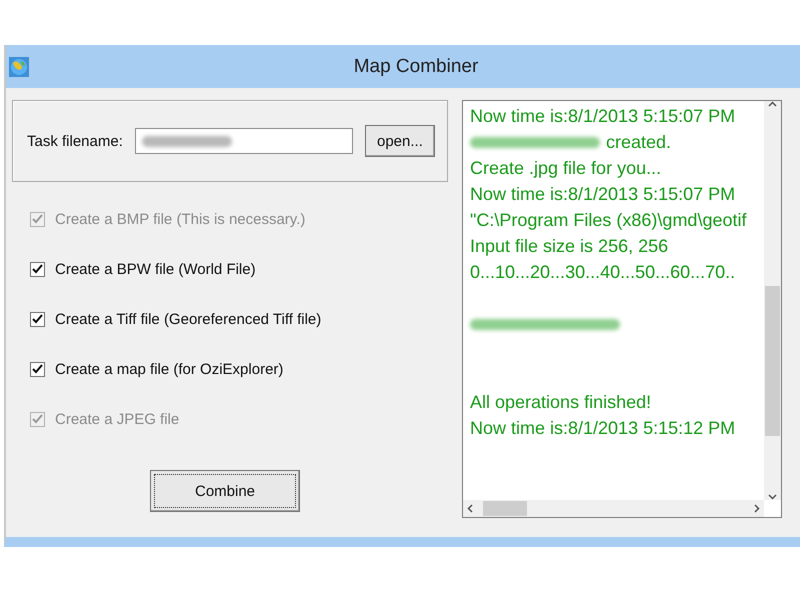 The height and width of the screenshot is (600, 800). What do you see at coordinates (180, 219) in the screenshot?
I see `checkbox-label: Create a BMP file (This is necessary.)` at bounding box center [180, 219].